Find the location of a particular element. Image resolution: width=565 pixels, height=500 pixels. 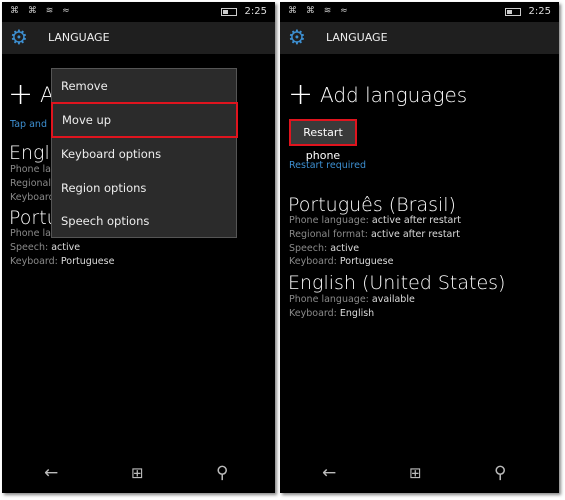

menu-item-keyboard-options: Keyboard options is located at coordinates (144, 154).